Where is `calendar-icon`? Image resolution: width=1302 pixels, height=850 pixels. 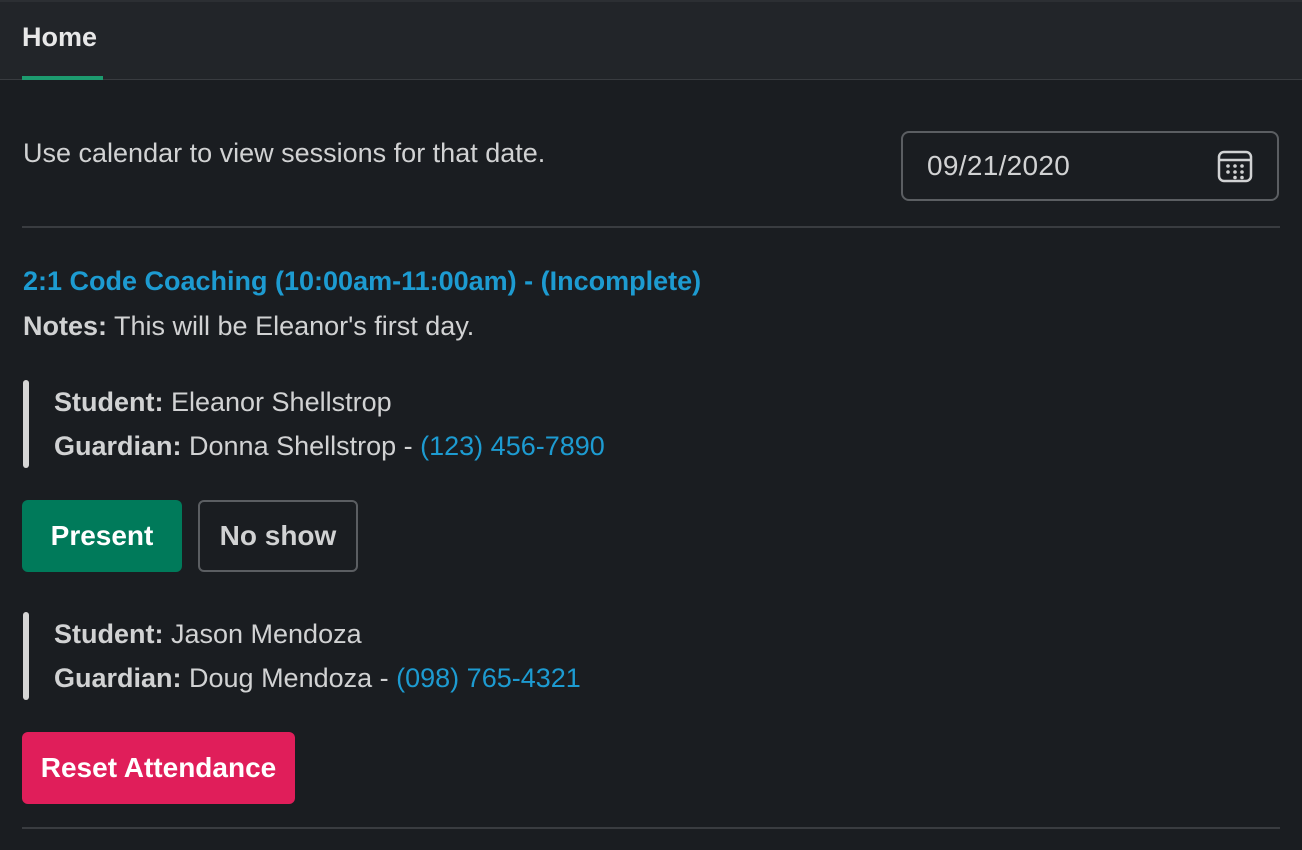
calendar-icon is located at coordinates (1235, 166).